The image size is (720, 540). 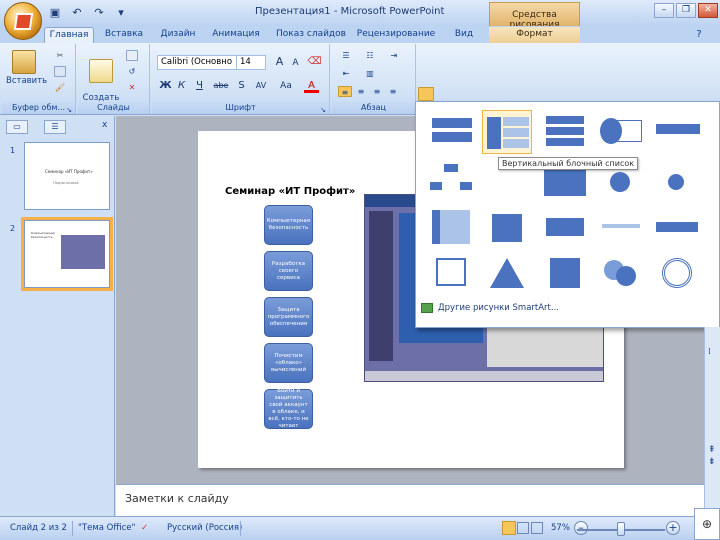 What do you see at coordinates (451, 228) in the screenshot?
I see `layout-vertical-checklist` at bounding box center [451, 228].